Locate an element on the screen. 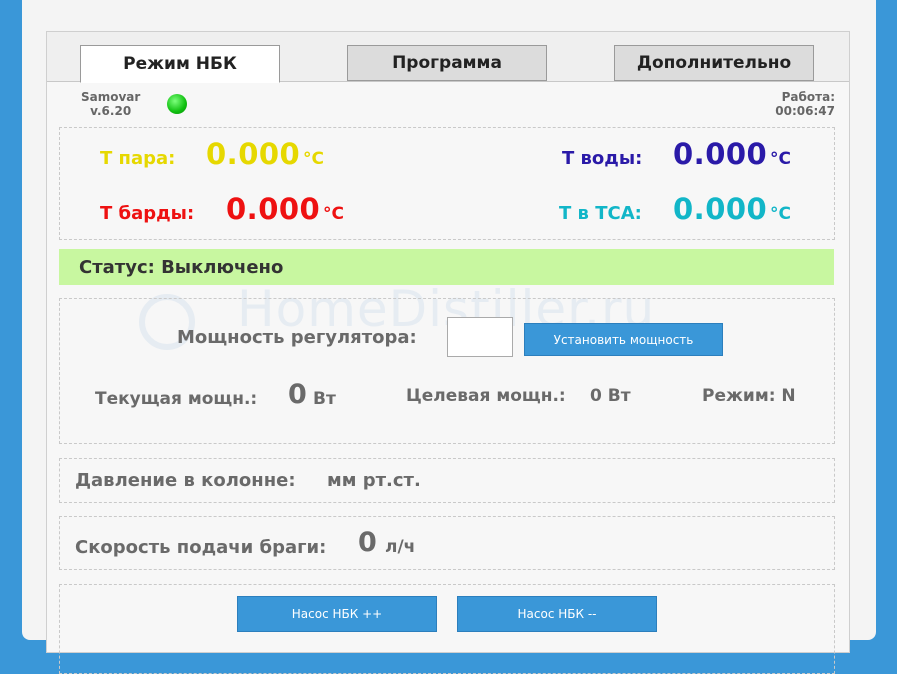 The width and height of the screenshot is (897, 674). device-version: Samovar v.6.20 is located at coordinates (110, 104).